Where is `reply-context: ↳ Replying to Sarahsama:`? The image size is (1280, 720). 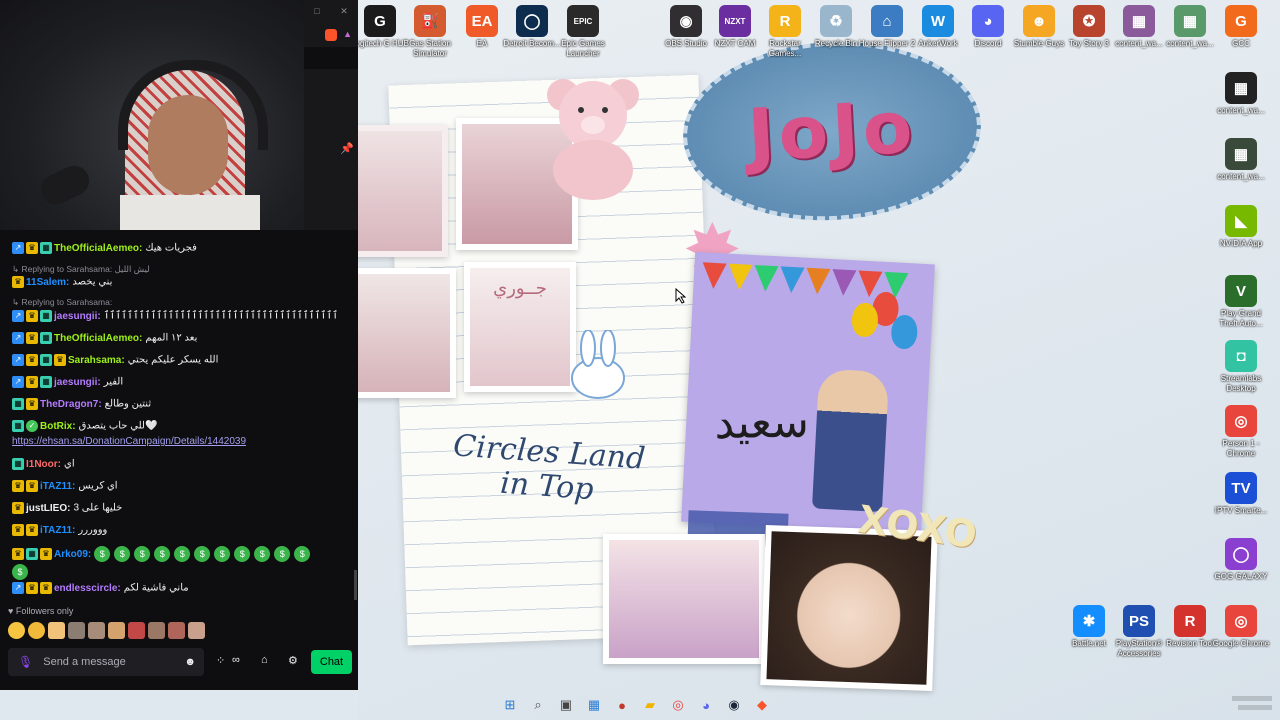
reply-context: ↳ Replying to Sarahsama: is located at coordinates (62, 302).